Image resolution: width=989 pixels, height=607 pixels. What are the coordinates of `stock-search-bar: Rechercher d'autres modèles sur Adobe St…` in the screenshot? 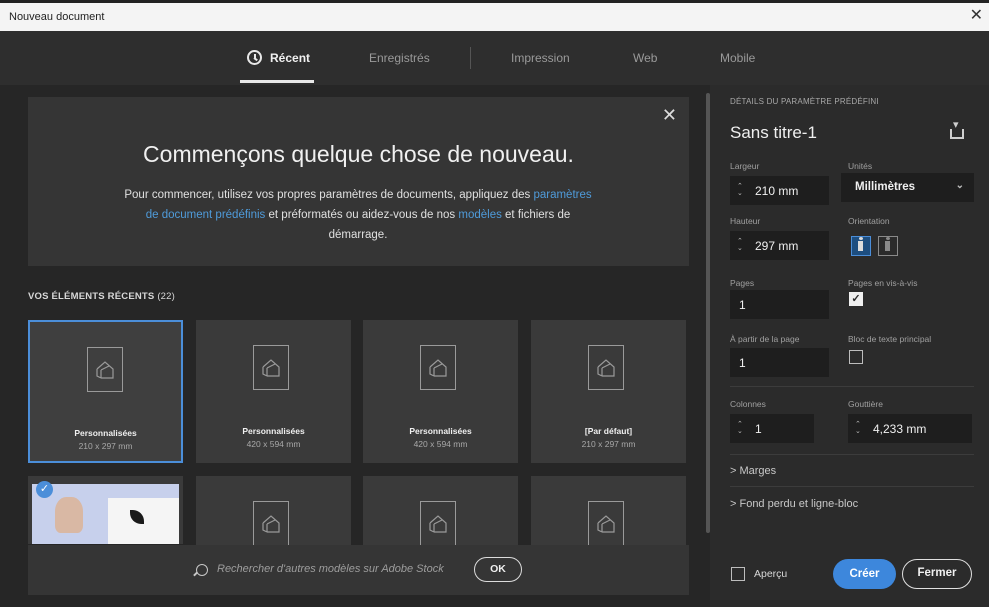 It's located at (358, 570).